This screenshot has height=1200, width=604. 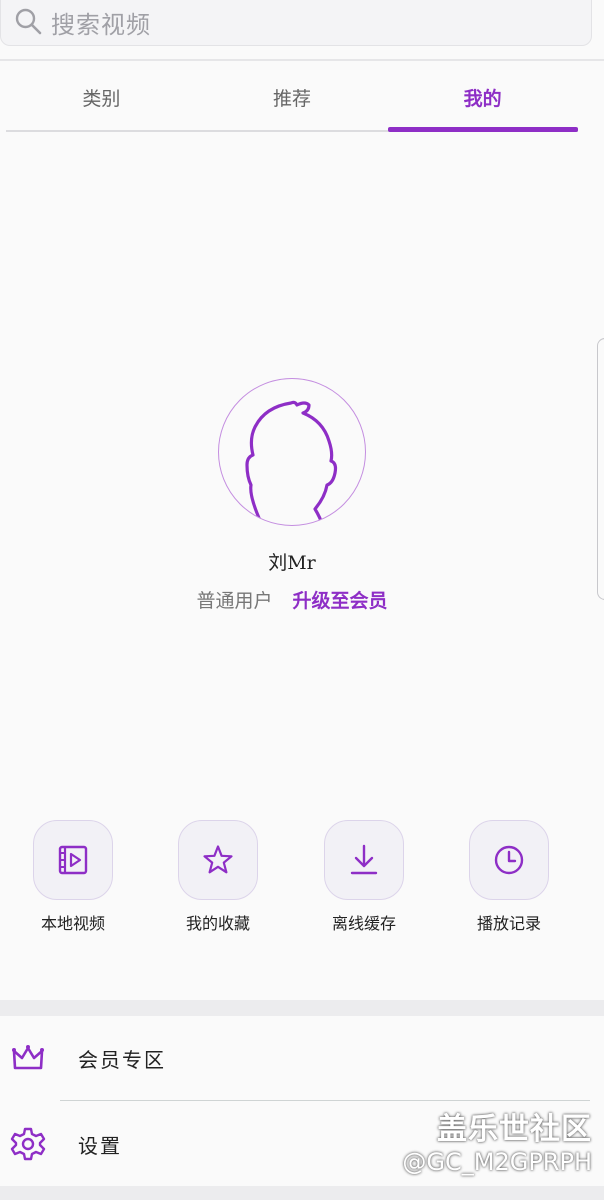 I want to click on menu-item-membership-label: 会员专区, so click(x=122, y=1059).